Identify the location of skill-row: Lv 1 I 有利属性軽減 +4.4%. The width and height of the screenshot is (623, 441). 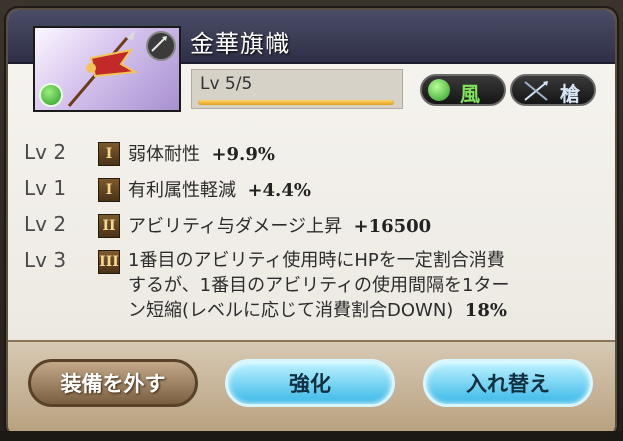
(314, 191).